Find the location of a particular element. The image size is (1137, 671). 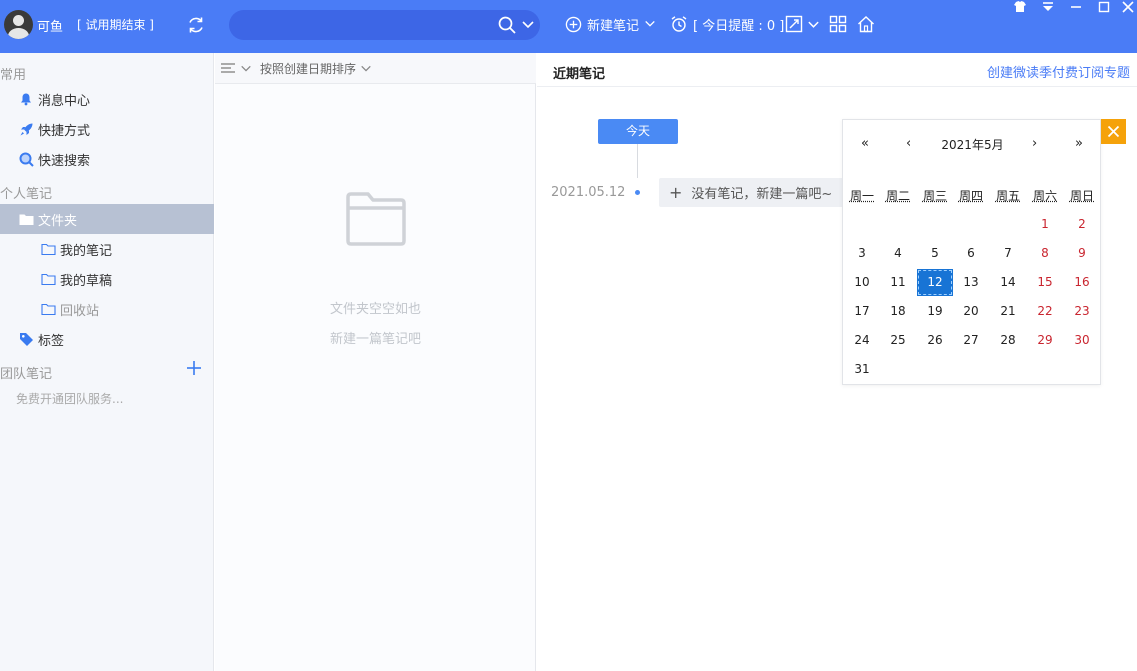

calendar-day: 30 is located at coordinates (1082, 340).